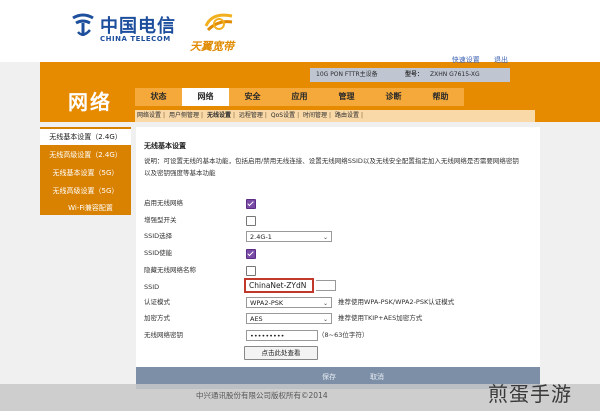 The width and height of the screenshot is (600, 411). Describe the element at coordinates (160, 220) in the screenshot. I see `enhanced-switch-label: 增强型开关` at that location.